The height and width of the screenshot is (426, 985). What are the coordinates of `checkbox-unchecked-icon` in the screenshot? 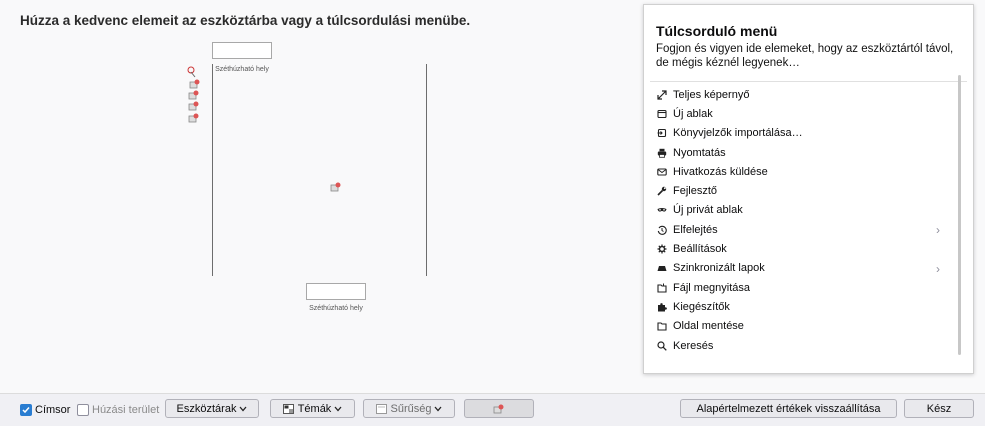 It's located at (83, 410).